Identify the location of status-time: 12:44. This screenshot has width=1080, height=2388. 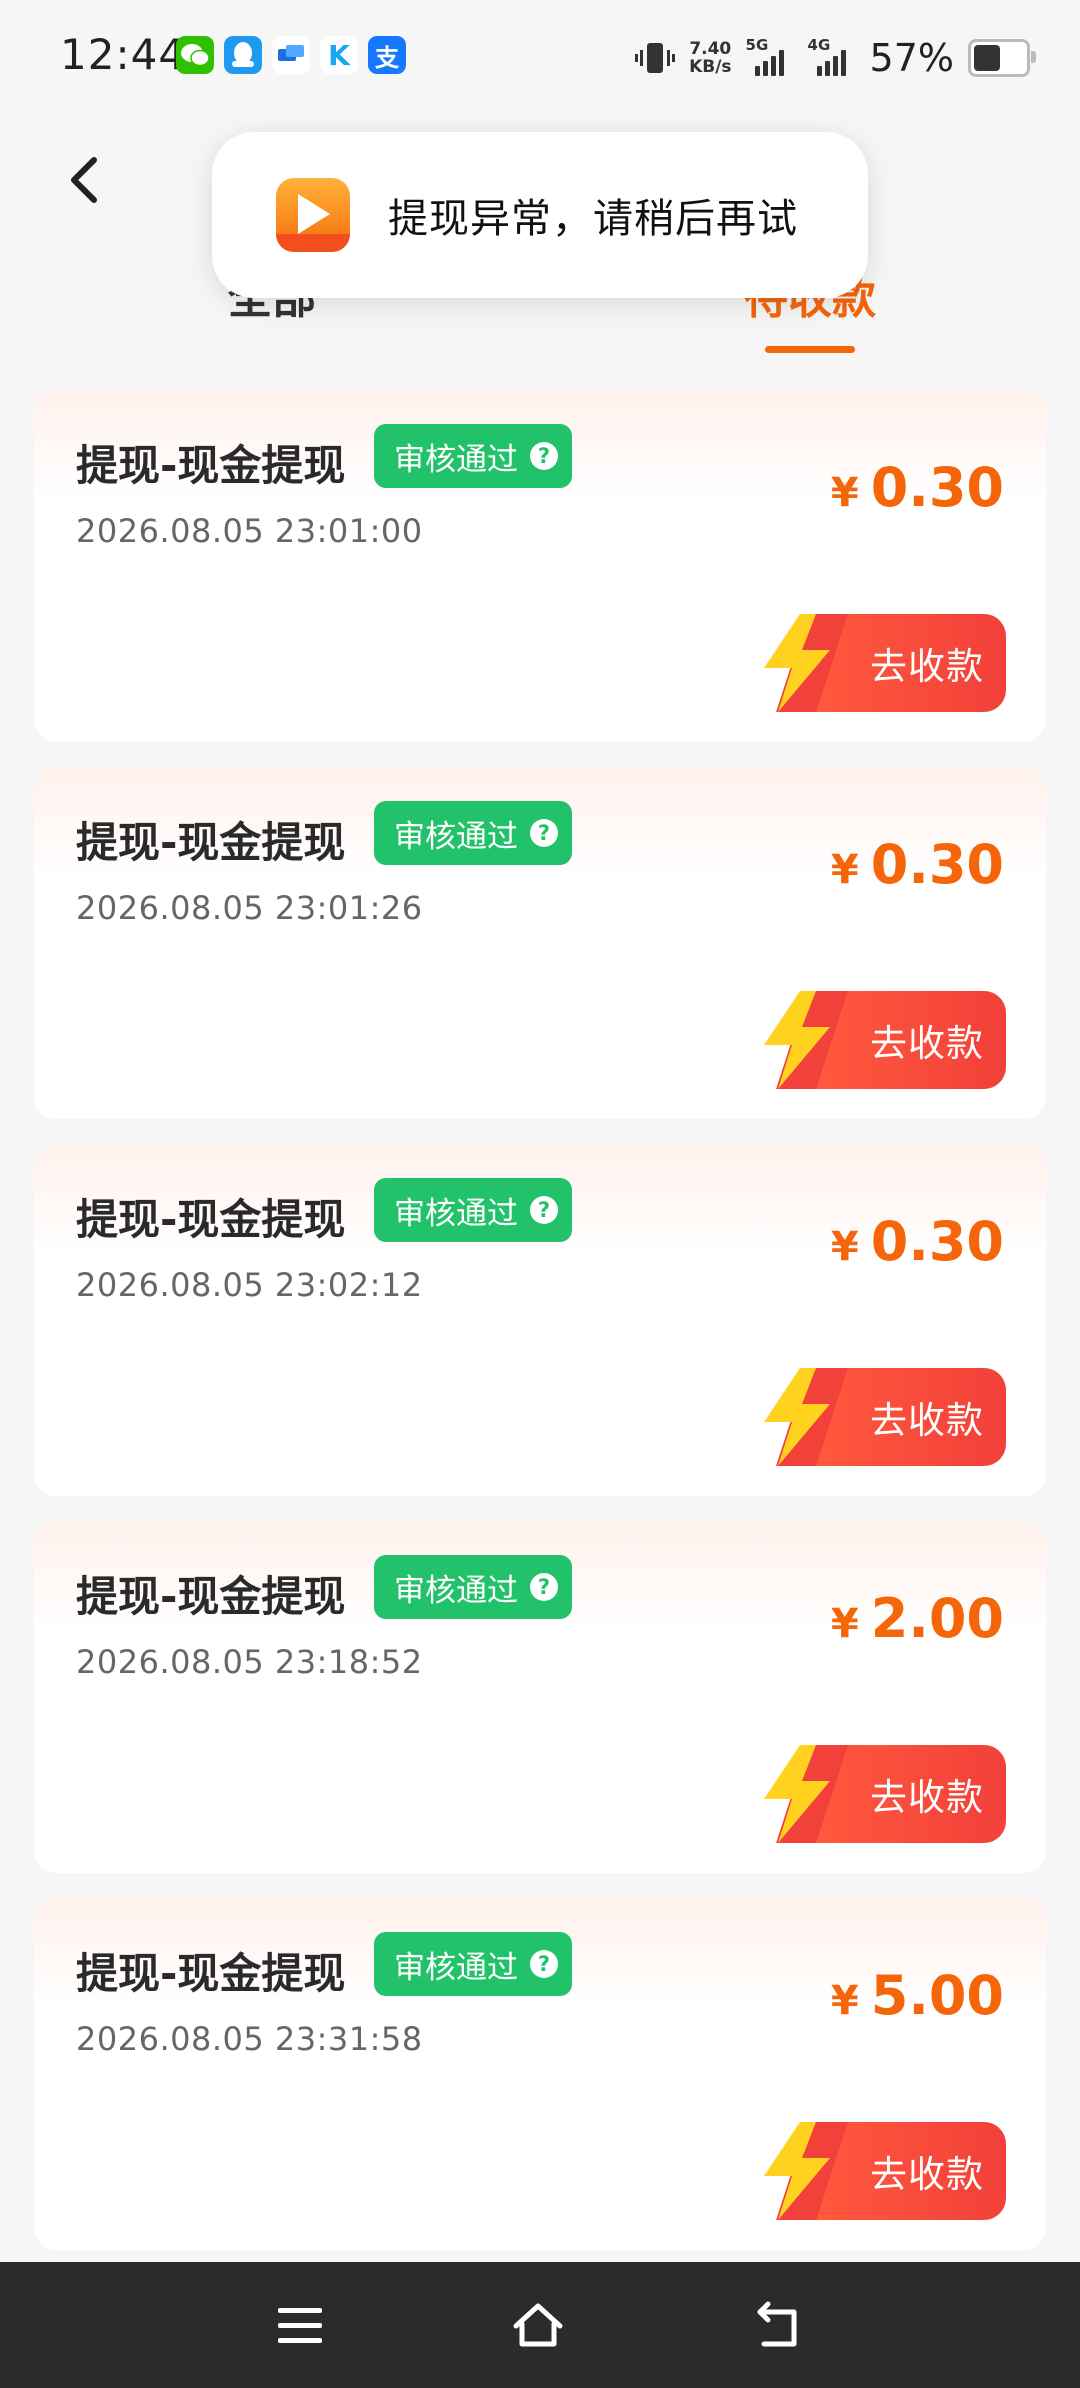
(123, 54).